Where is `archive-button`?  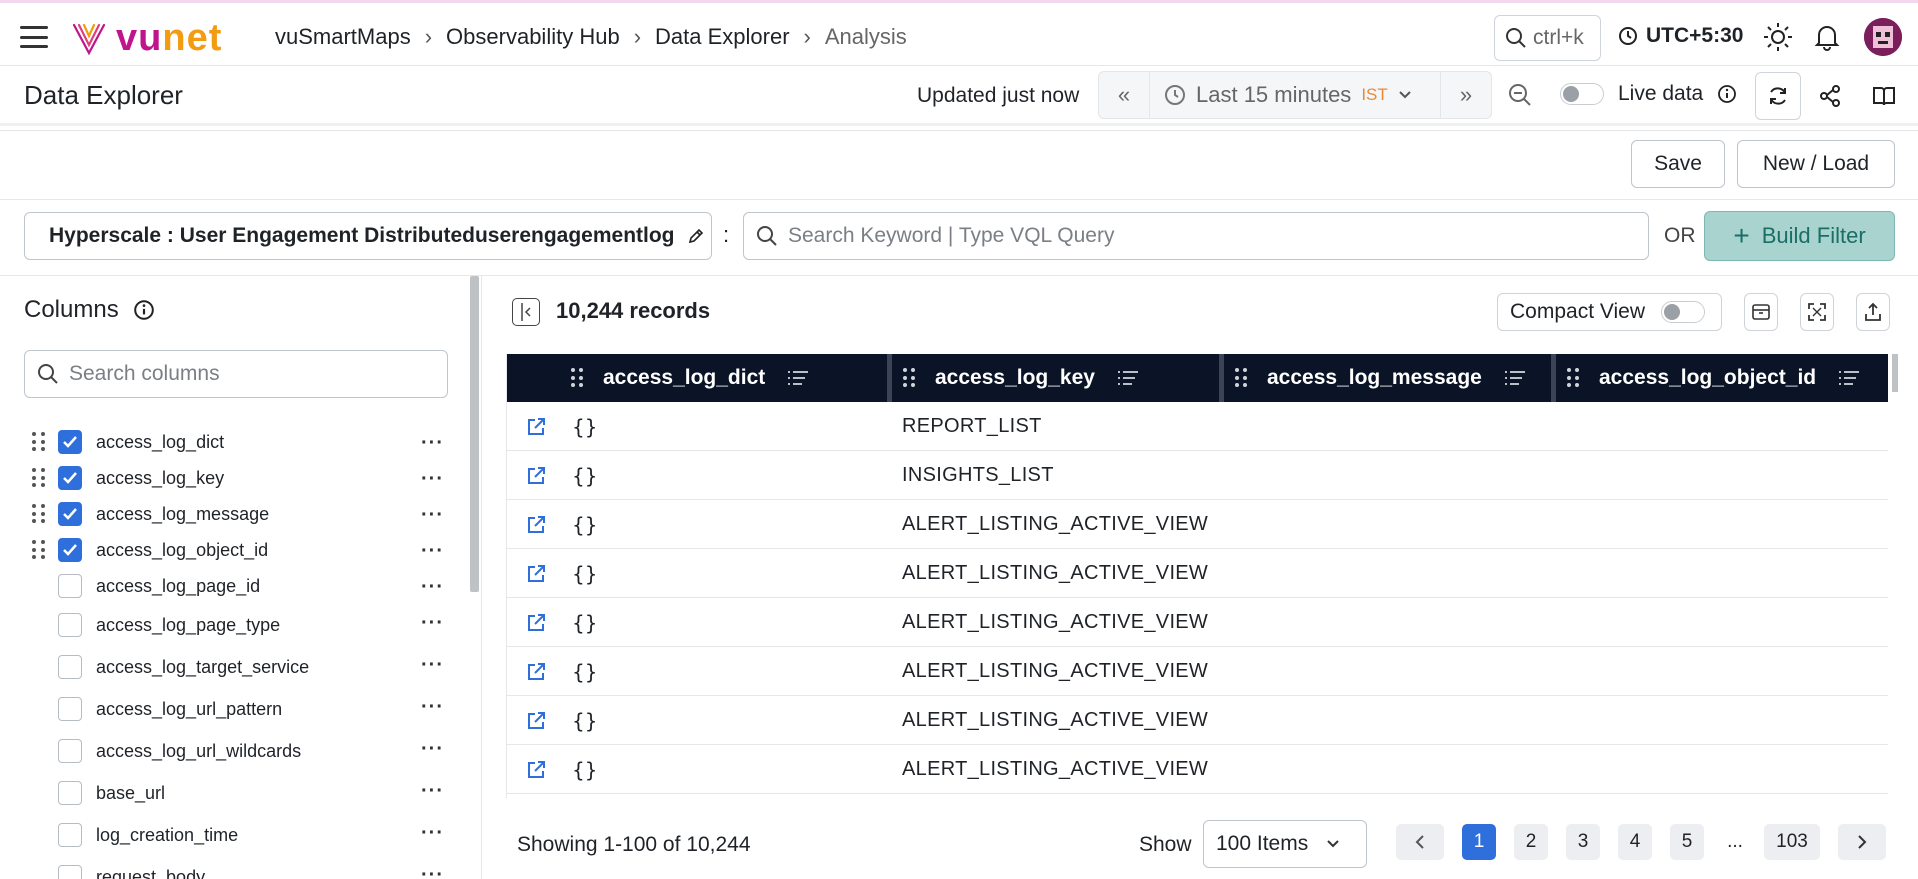 archive-button is located at coordinates (1761, 312).